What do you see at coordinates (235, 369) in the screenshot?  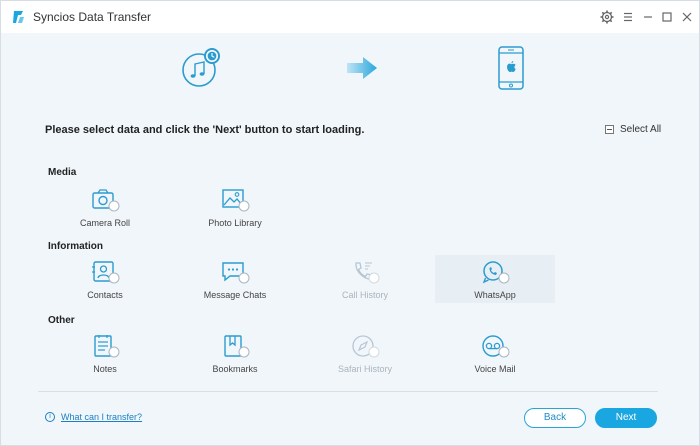 I see `item-label: Bookmarks` at bounding box center [235, 369].